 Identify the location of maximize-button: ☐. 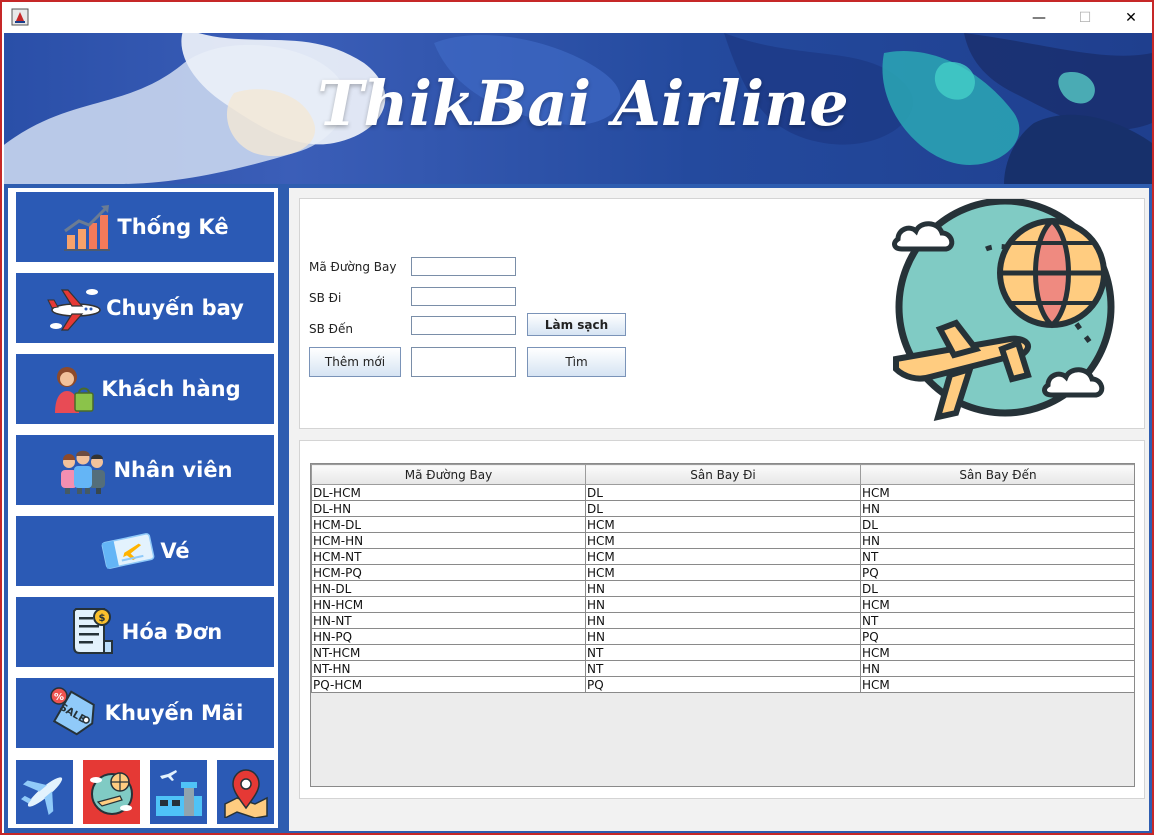
(1085, 17).